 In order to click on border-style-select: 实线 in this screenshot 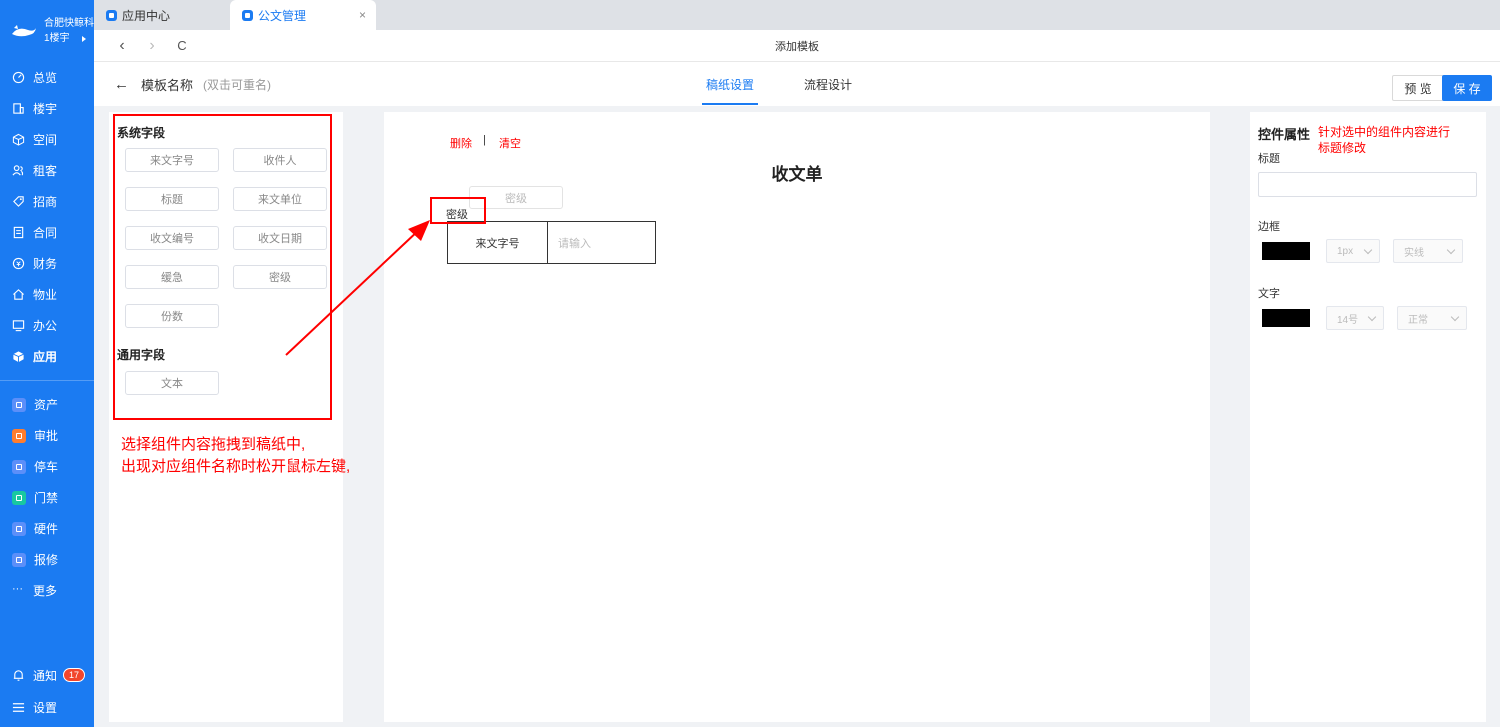, I will do `click(1428, 251)`.